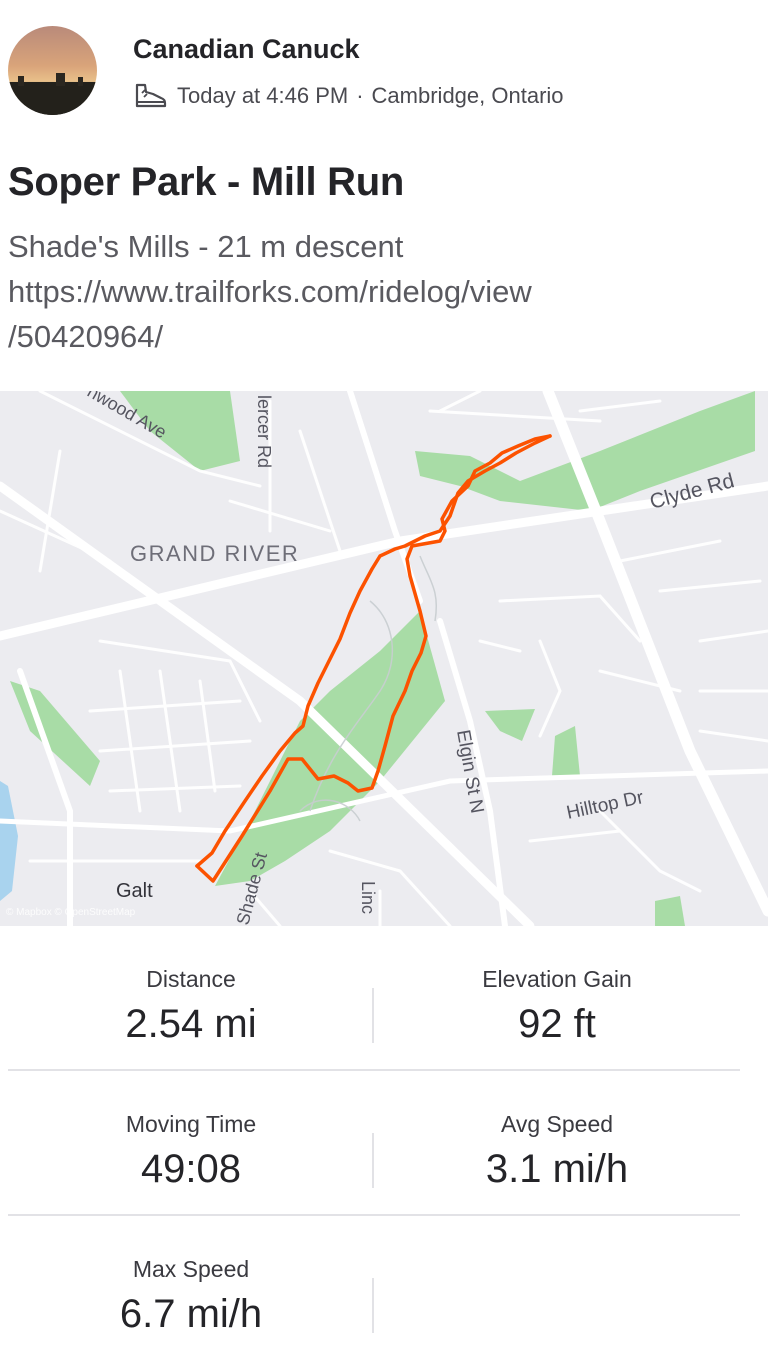  Describe the element at coordinates (378, 336) in the screenshot. I see `description-link-cont: /50420964/` at that location.